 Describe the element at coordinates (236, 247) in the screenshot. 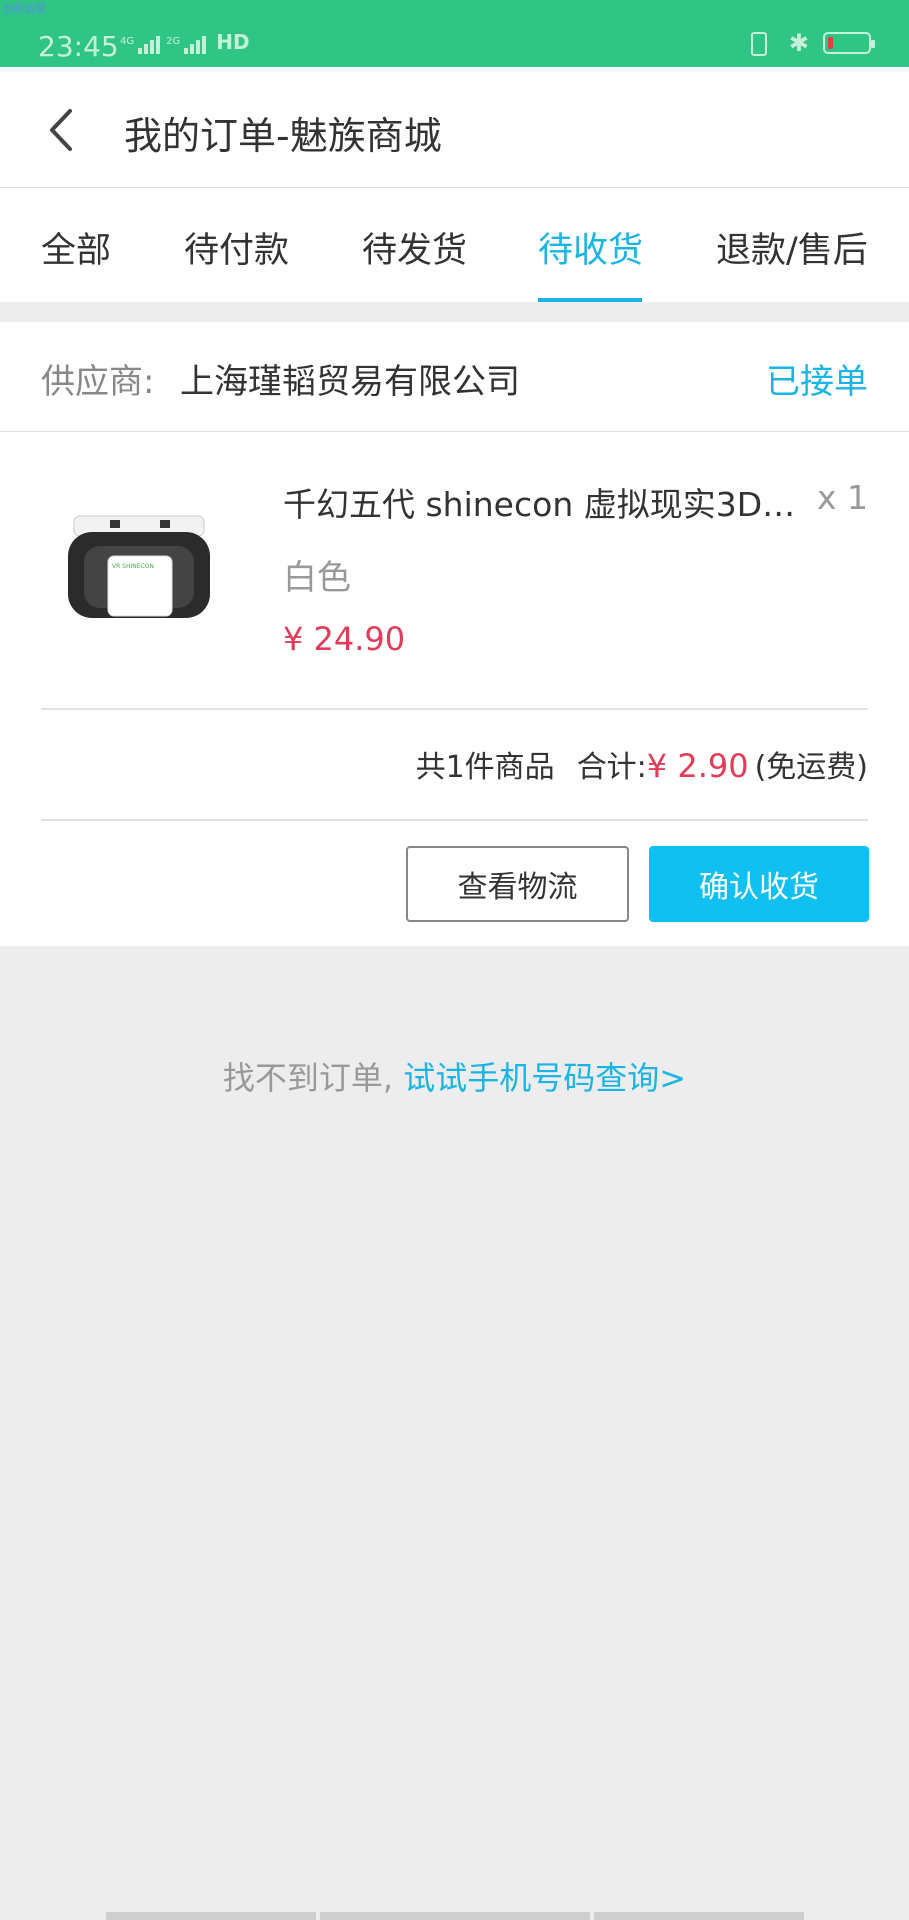

I see `tab-pending-payment: 待付款` at that location.